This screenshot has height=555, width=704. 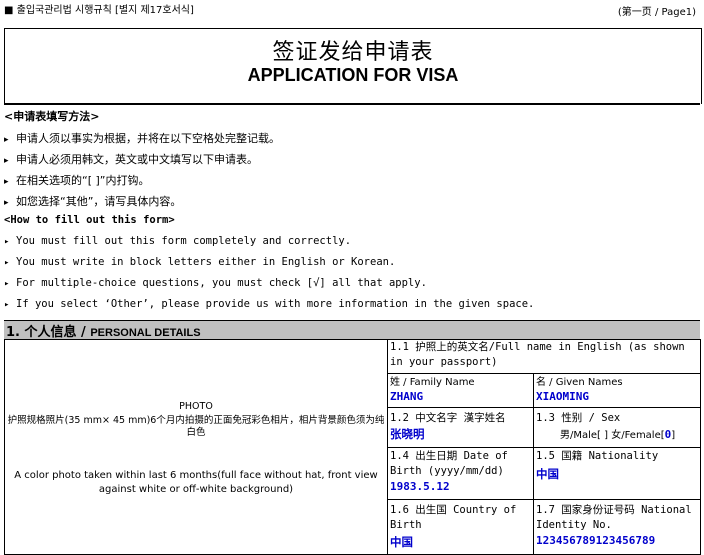 What do you see at coordinates (460, 542) in the screenshot?
I see `country-of-birth-value: 中国` at bounding box center [460, 542].